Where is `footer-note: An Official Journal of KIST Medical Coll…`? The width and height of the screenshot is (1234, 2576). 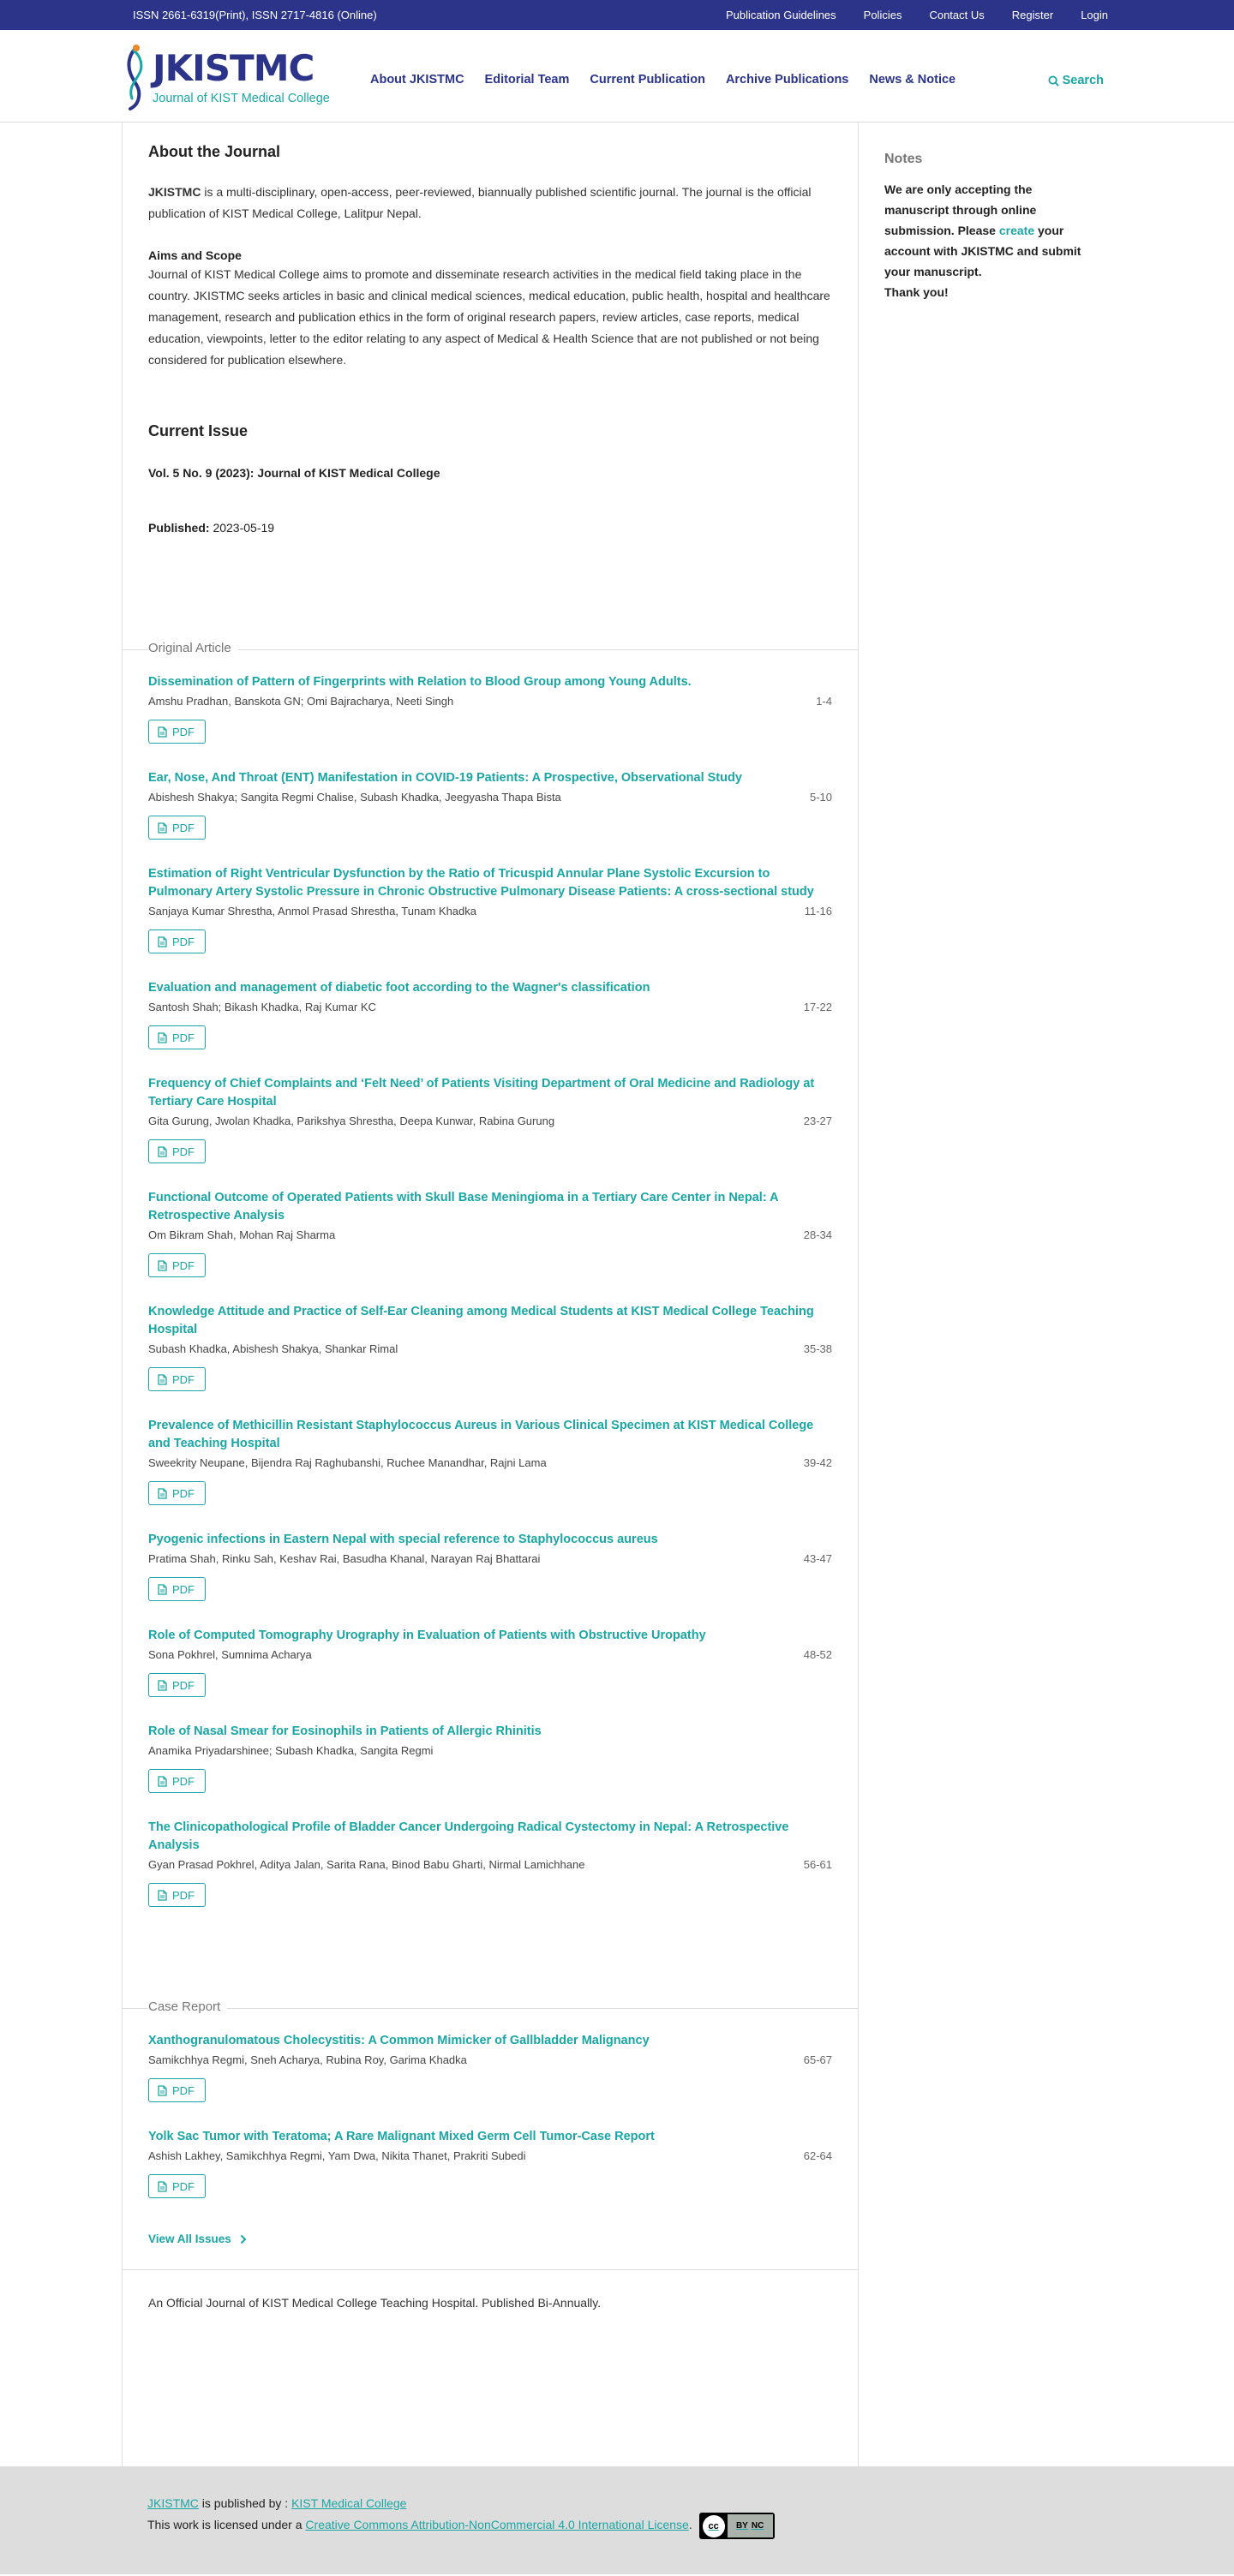
footer-note: An Official Journal of KIST Medical Coll… is located at coordinates (490, 2289).